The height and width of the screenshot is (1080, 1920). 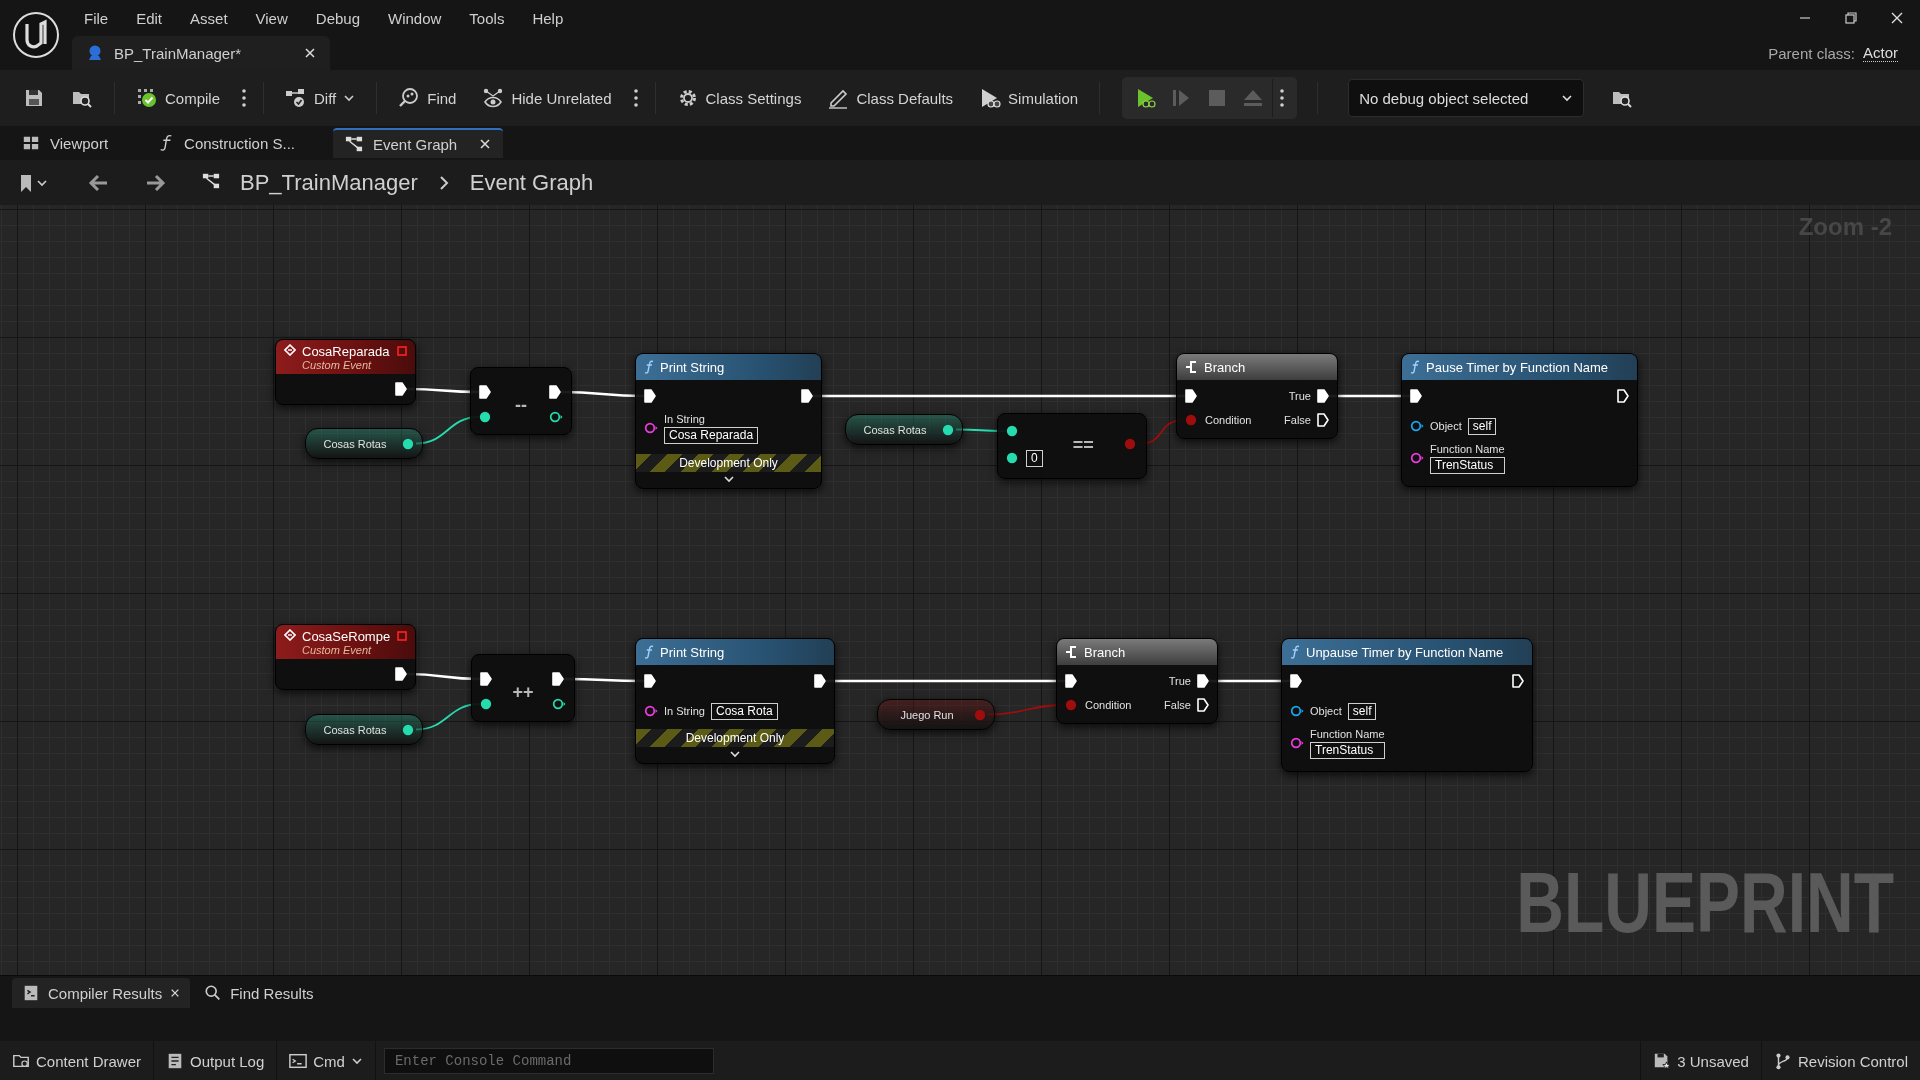 What do you see at coordinates (1177, 705) in the screenshot?
I see `pin-label: False` at bounding box center [1177, 705].